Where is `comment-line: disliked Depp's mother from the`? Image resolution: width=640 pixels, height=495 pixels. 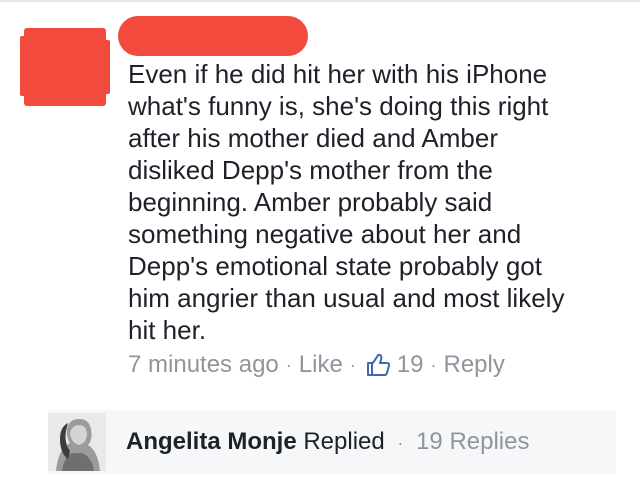 comment-line: disliked Depp's mother from the is located at coordinates (310, 170).